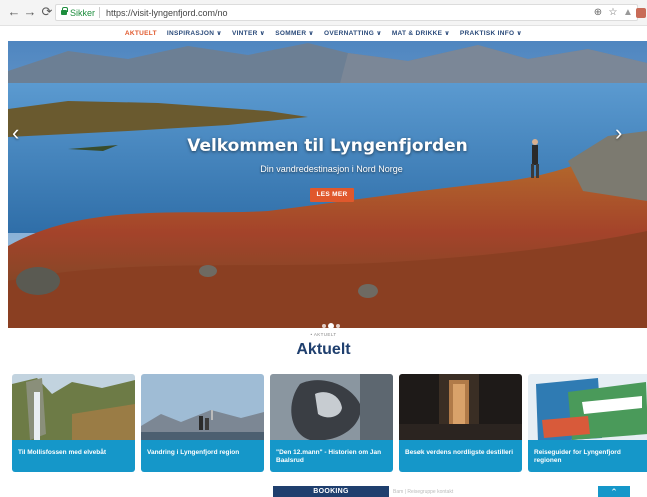 The width and height of the screenshot is (647, 497). Describe the element at coordinates (167, 13) in the screenshot. I see `url-text: https://visit-lyngenfjord.com/no` at that location.